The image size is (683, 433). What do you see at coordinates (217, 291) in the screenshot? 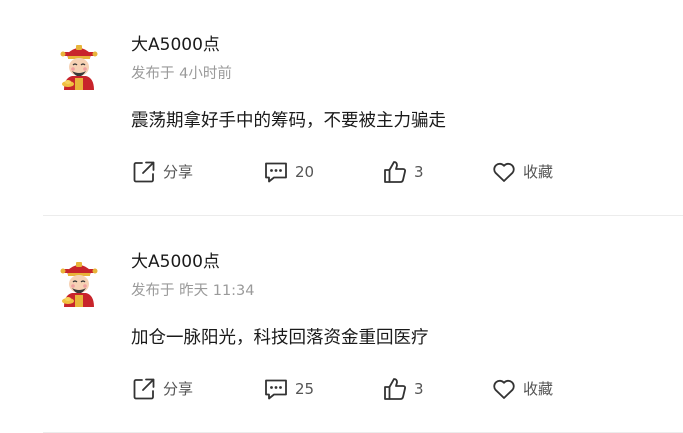
I see `post-time: 昨天 11:34` at bounding box center [217, 291].